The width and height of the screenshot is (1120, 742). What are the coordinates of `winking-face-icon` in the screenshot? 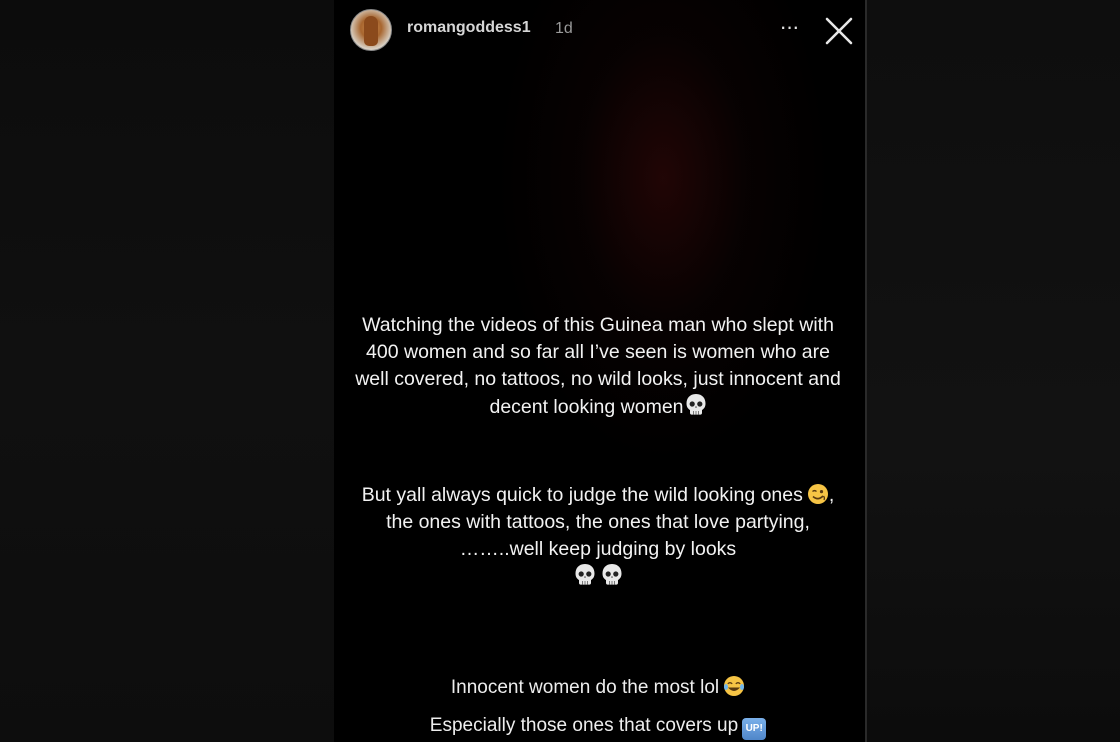 It's located at (817, 494).